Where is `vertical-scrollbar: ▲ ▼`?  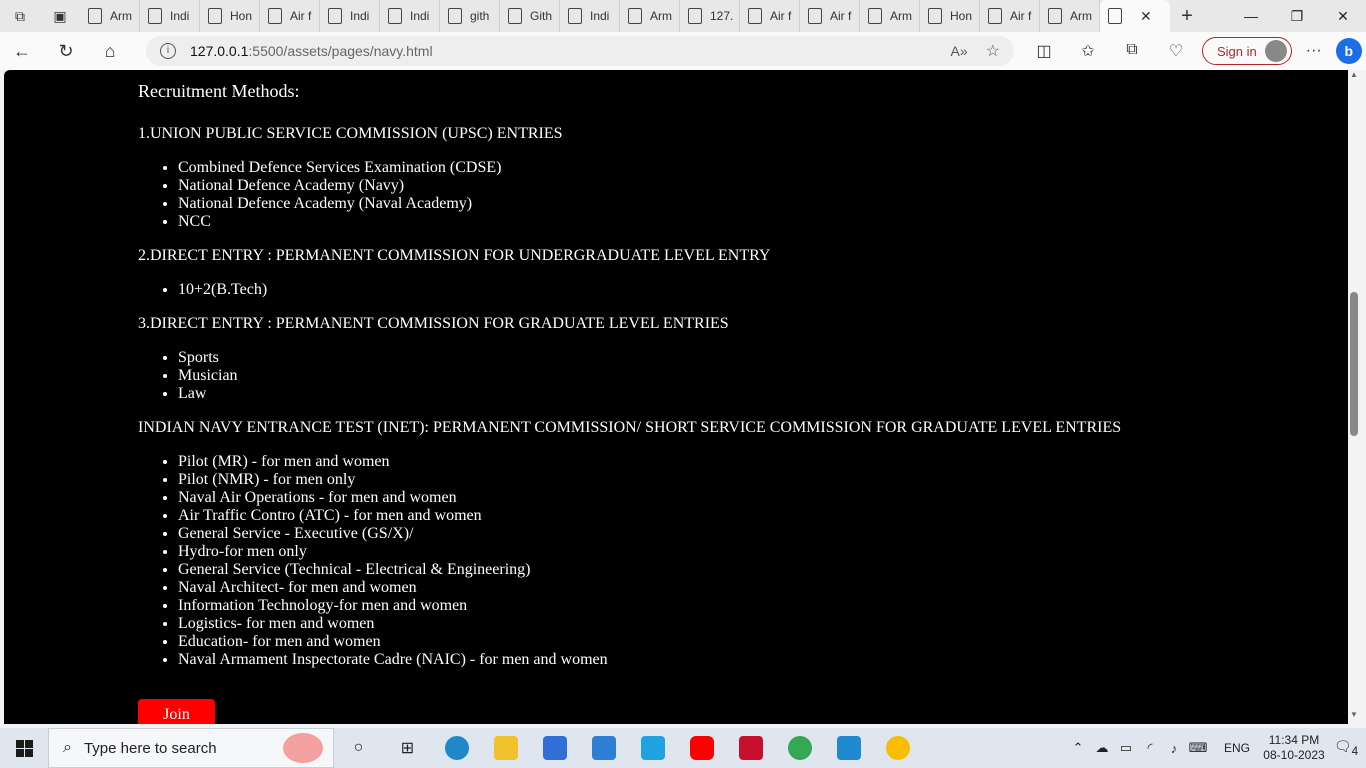
vertical-scrollbar: ▲ ▼ is located at coordinates (1354, 397).